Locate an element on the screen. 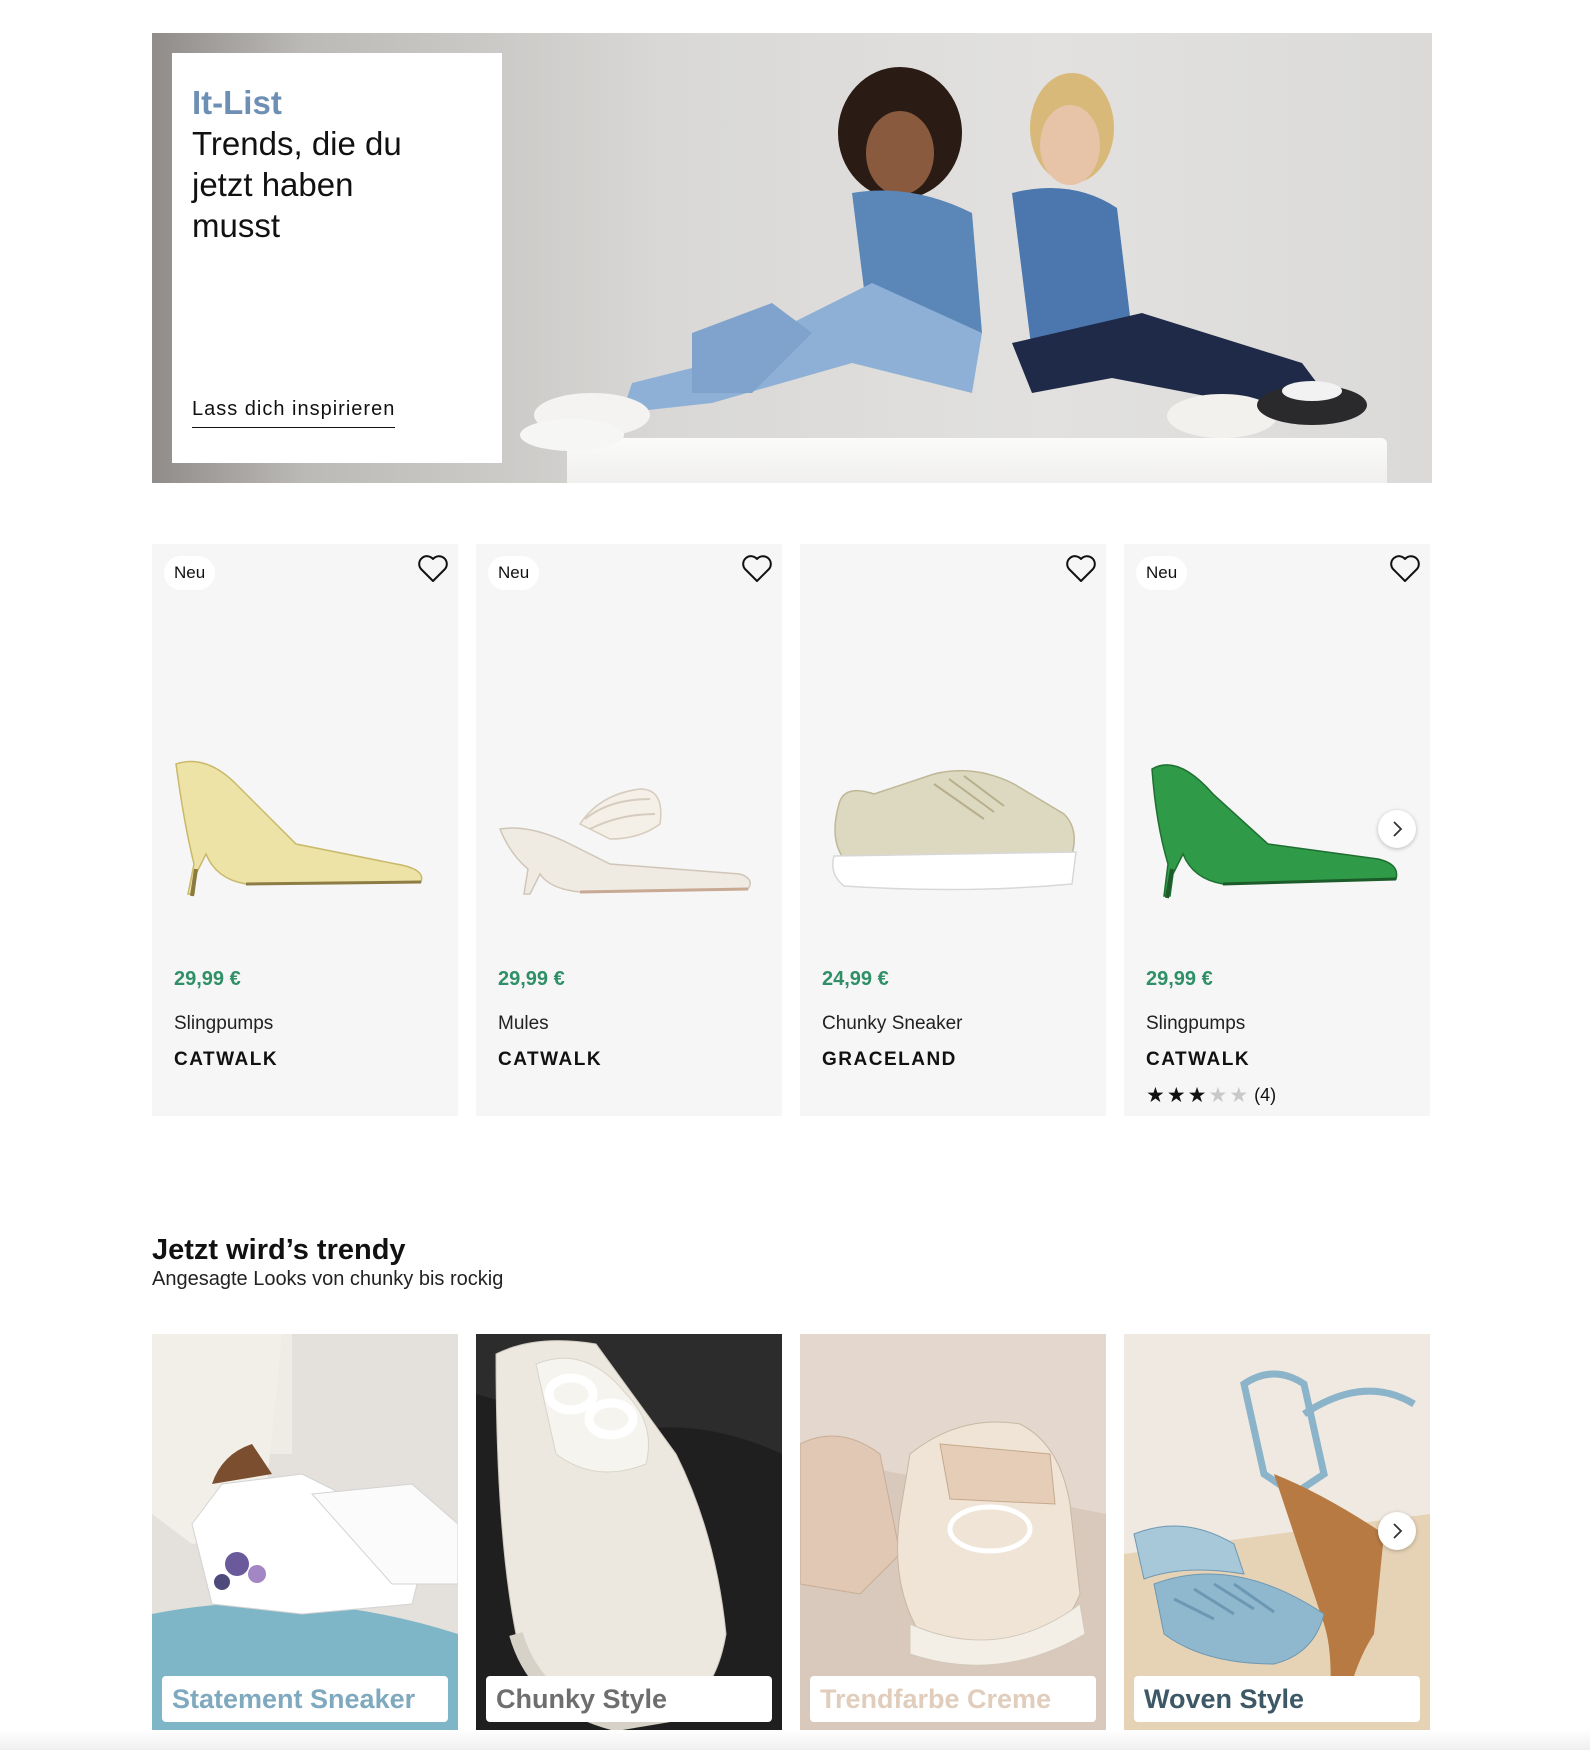 Image resolution: width=1590 pixels, height=1750 pixels. trend-tile-label: Statement Sneaker is located at coordinates (305, 1699).